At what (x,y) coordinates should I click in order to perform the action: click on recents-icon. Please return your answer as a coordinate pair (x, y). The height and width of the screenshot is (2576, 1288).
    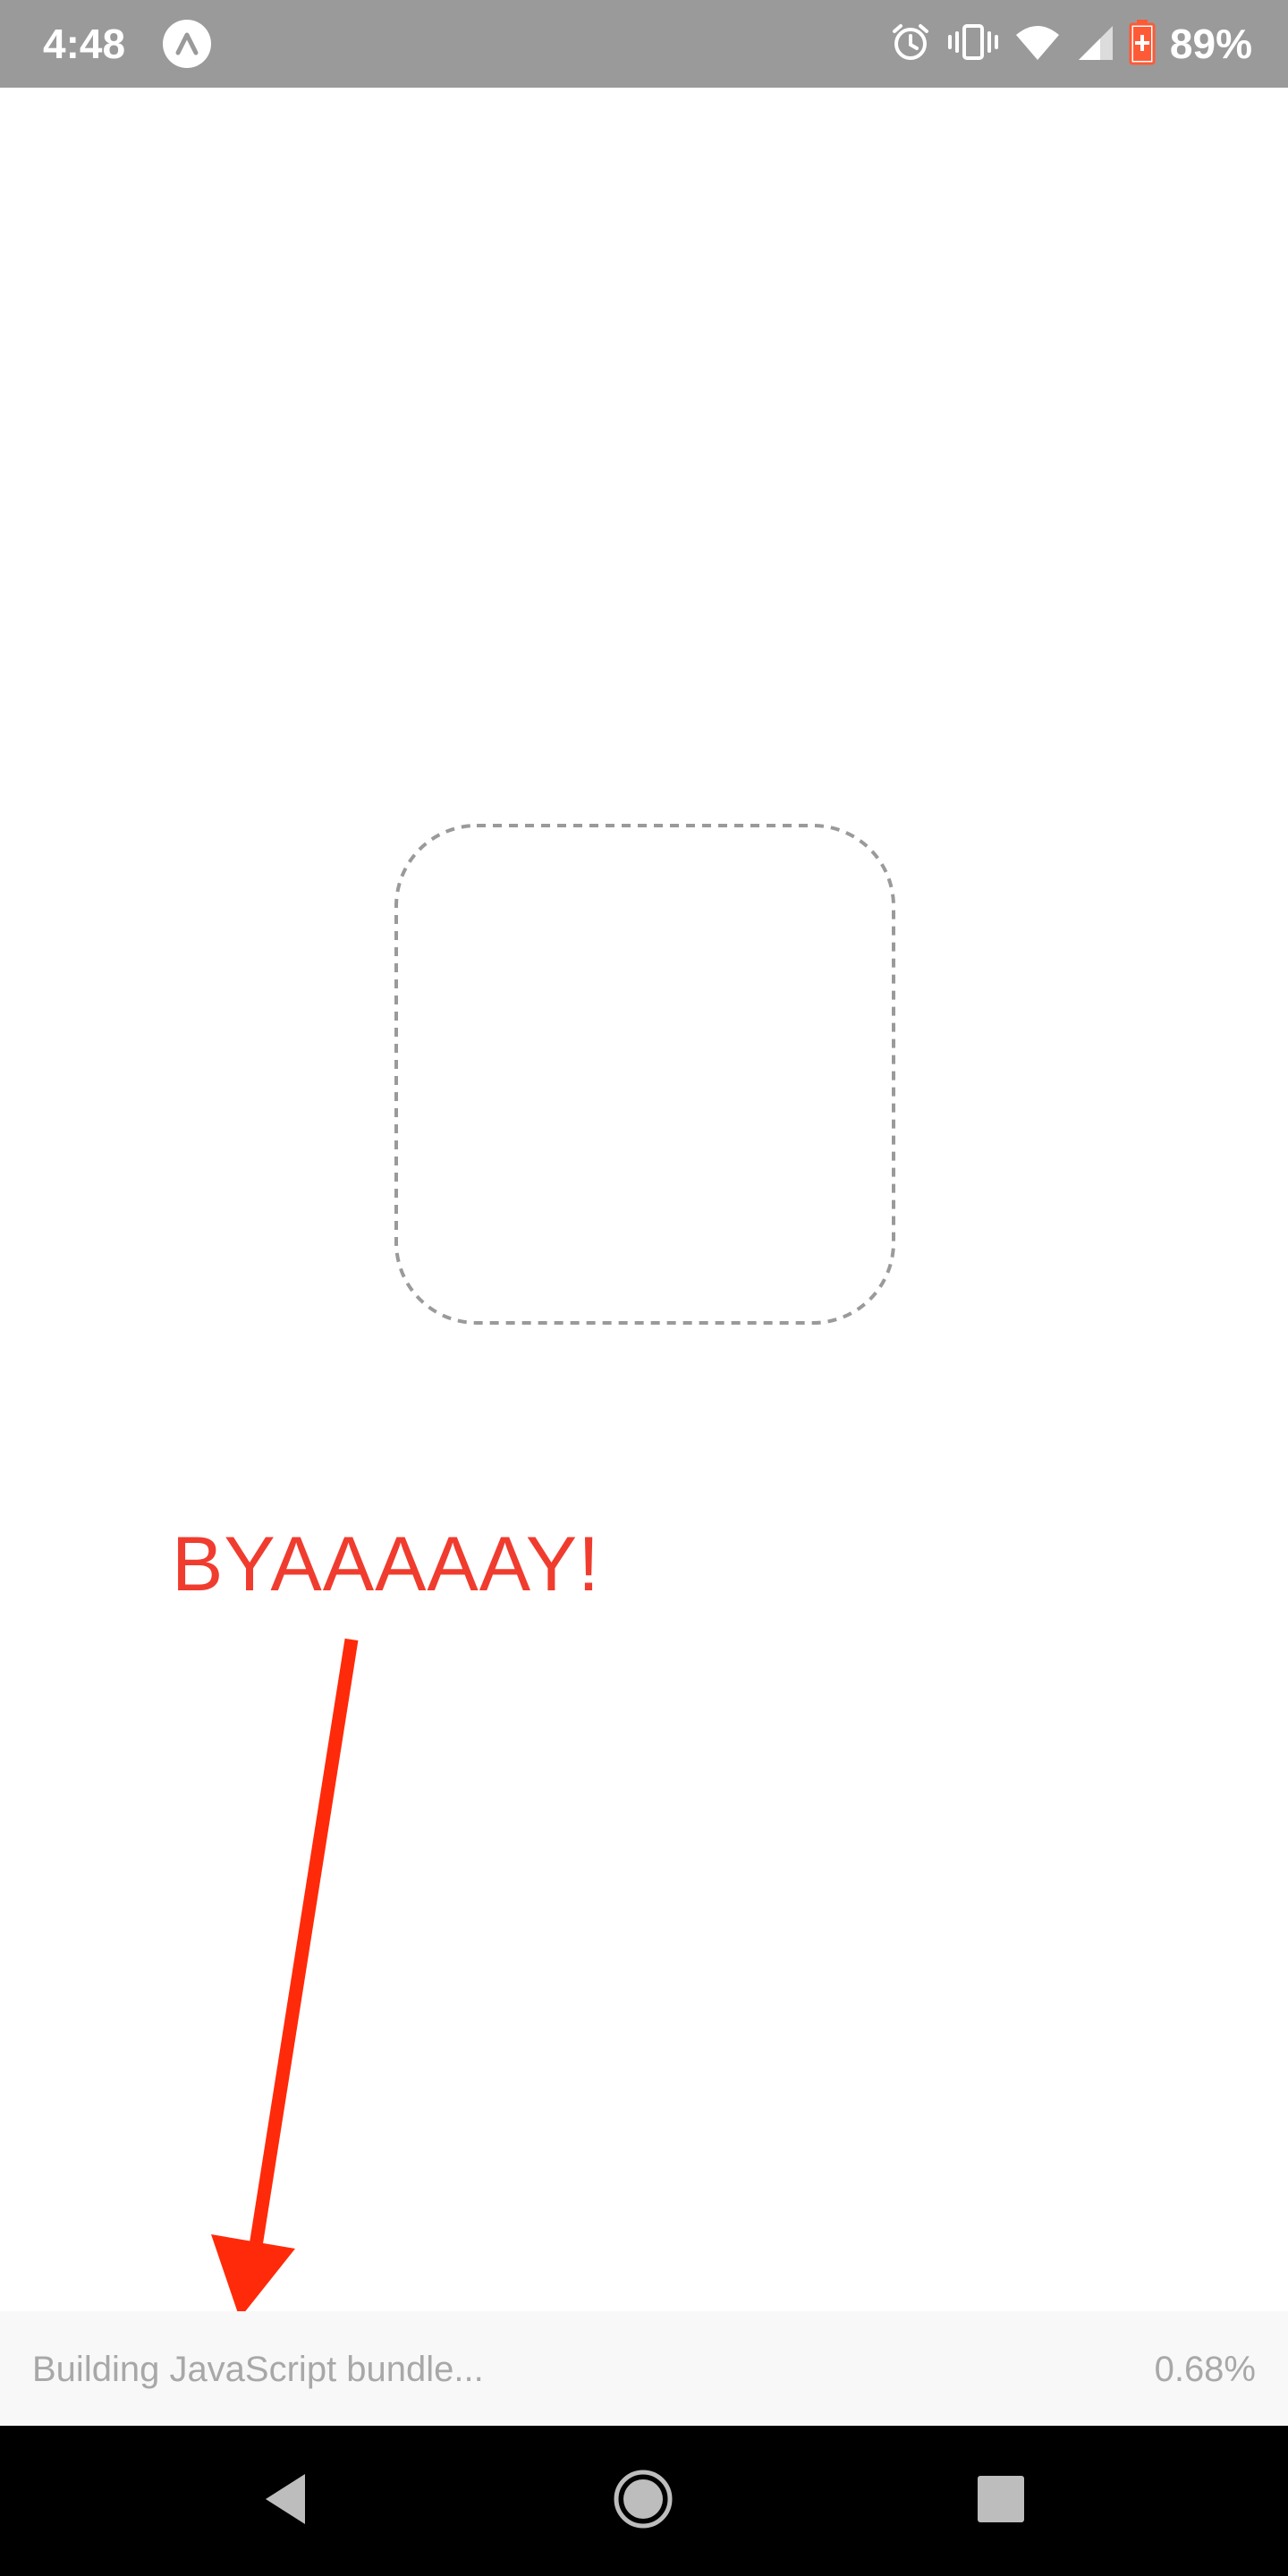
    Looking at the image, I should click on (1001, 2501).